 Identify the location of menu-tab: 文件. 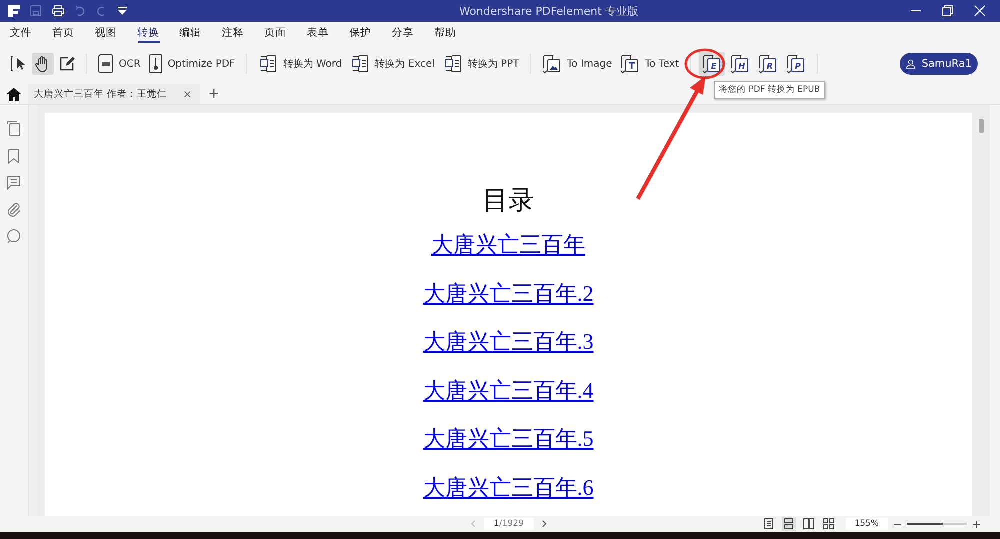
(31, 33).